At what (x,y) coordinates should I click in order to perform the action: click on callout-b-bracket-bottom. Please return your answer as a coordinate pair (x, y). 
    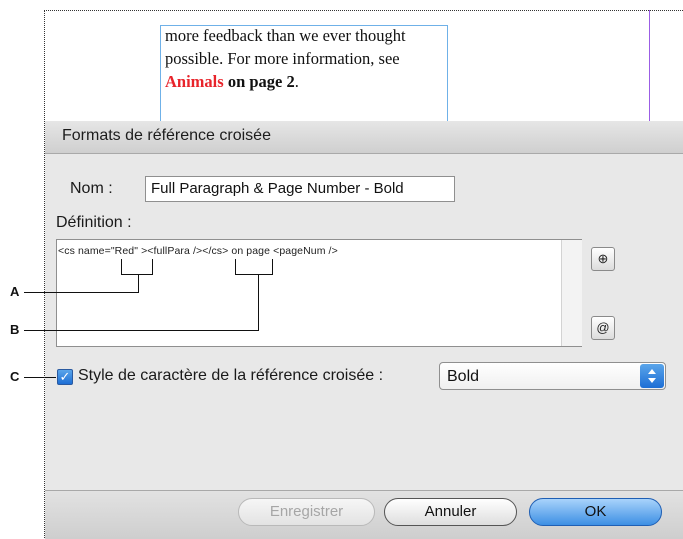
    Looking at the image, I should click on (254, 274).